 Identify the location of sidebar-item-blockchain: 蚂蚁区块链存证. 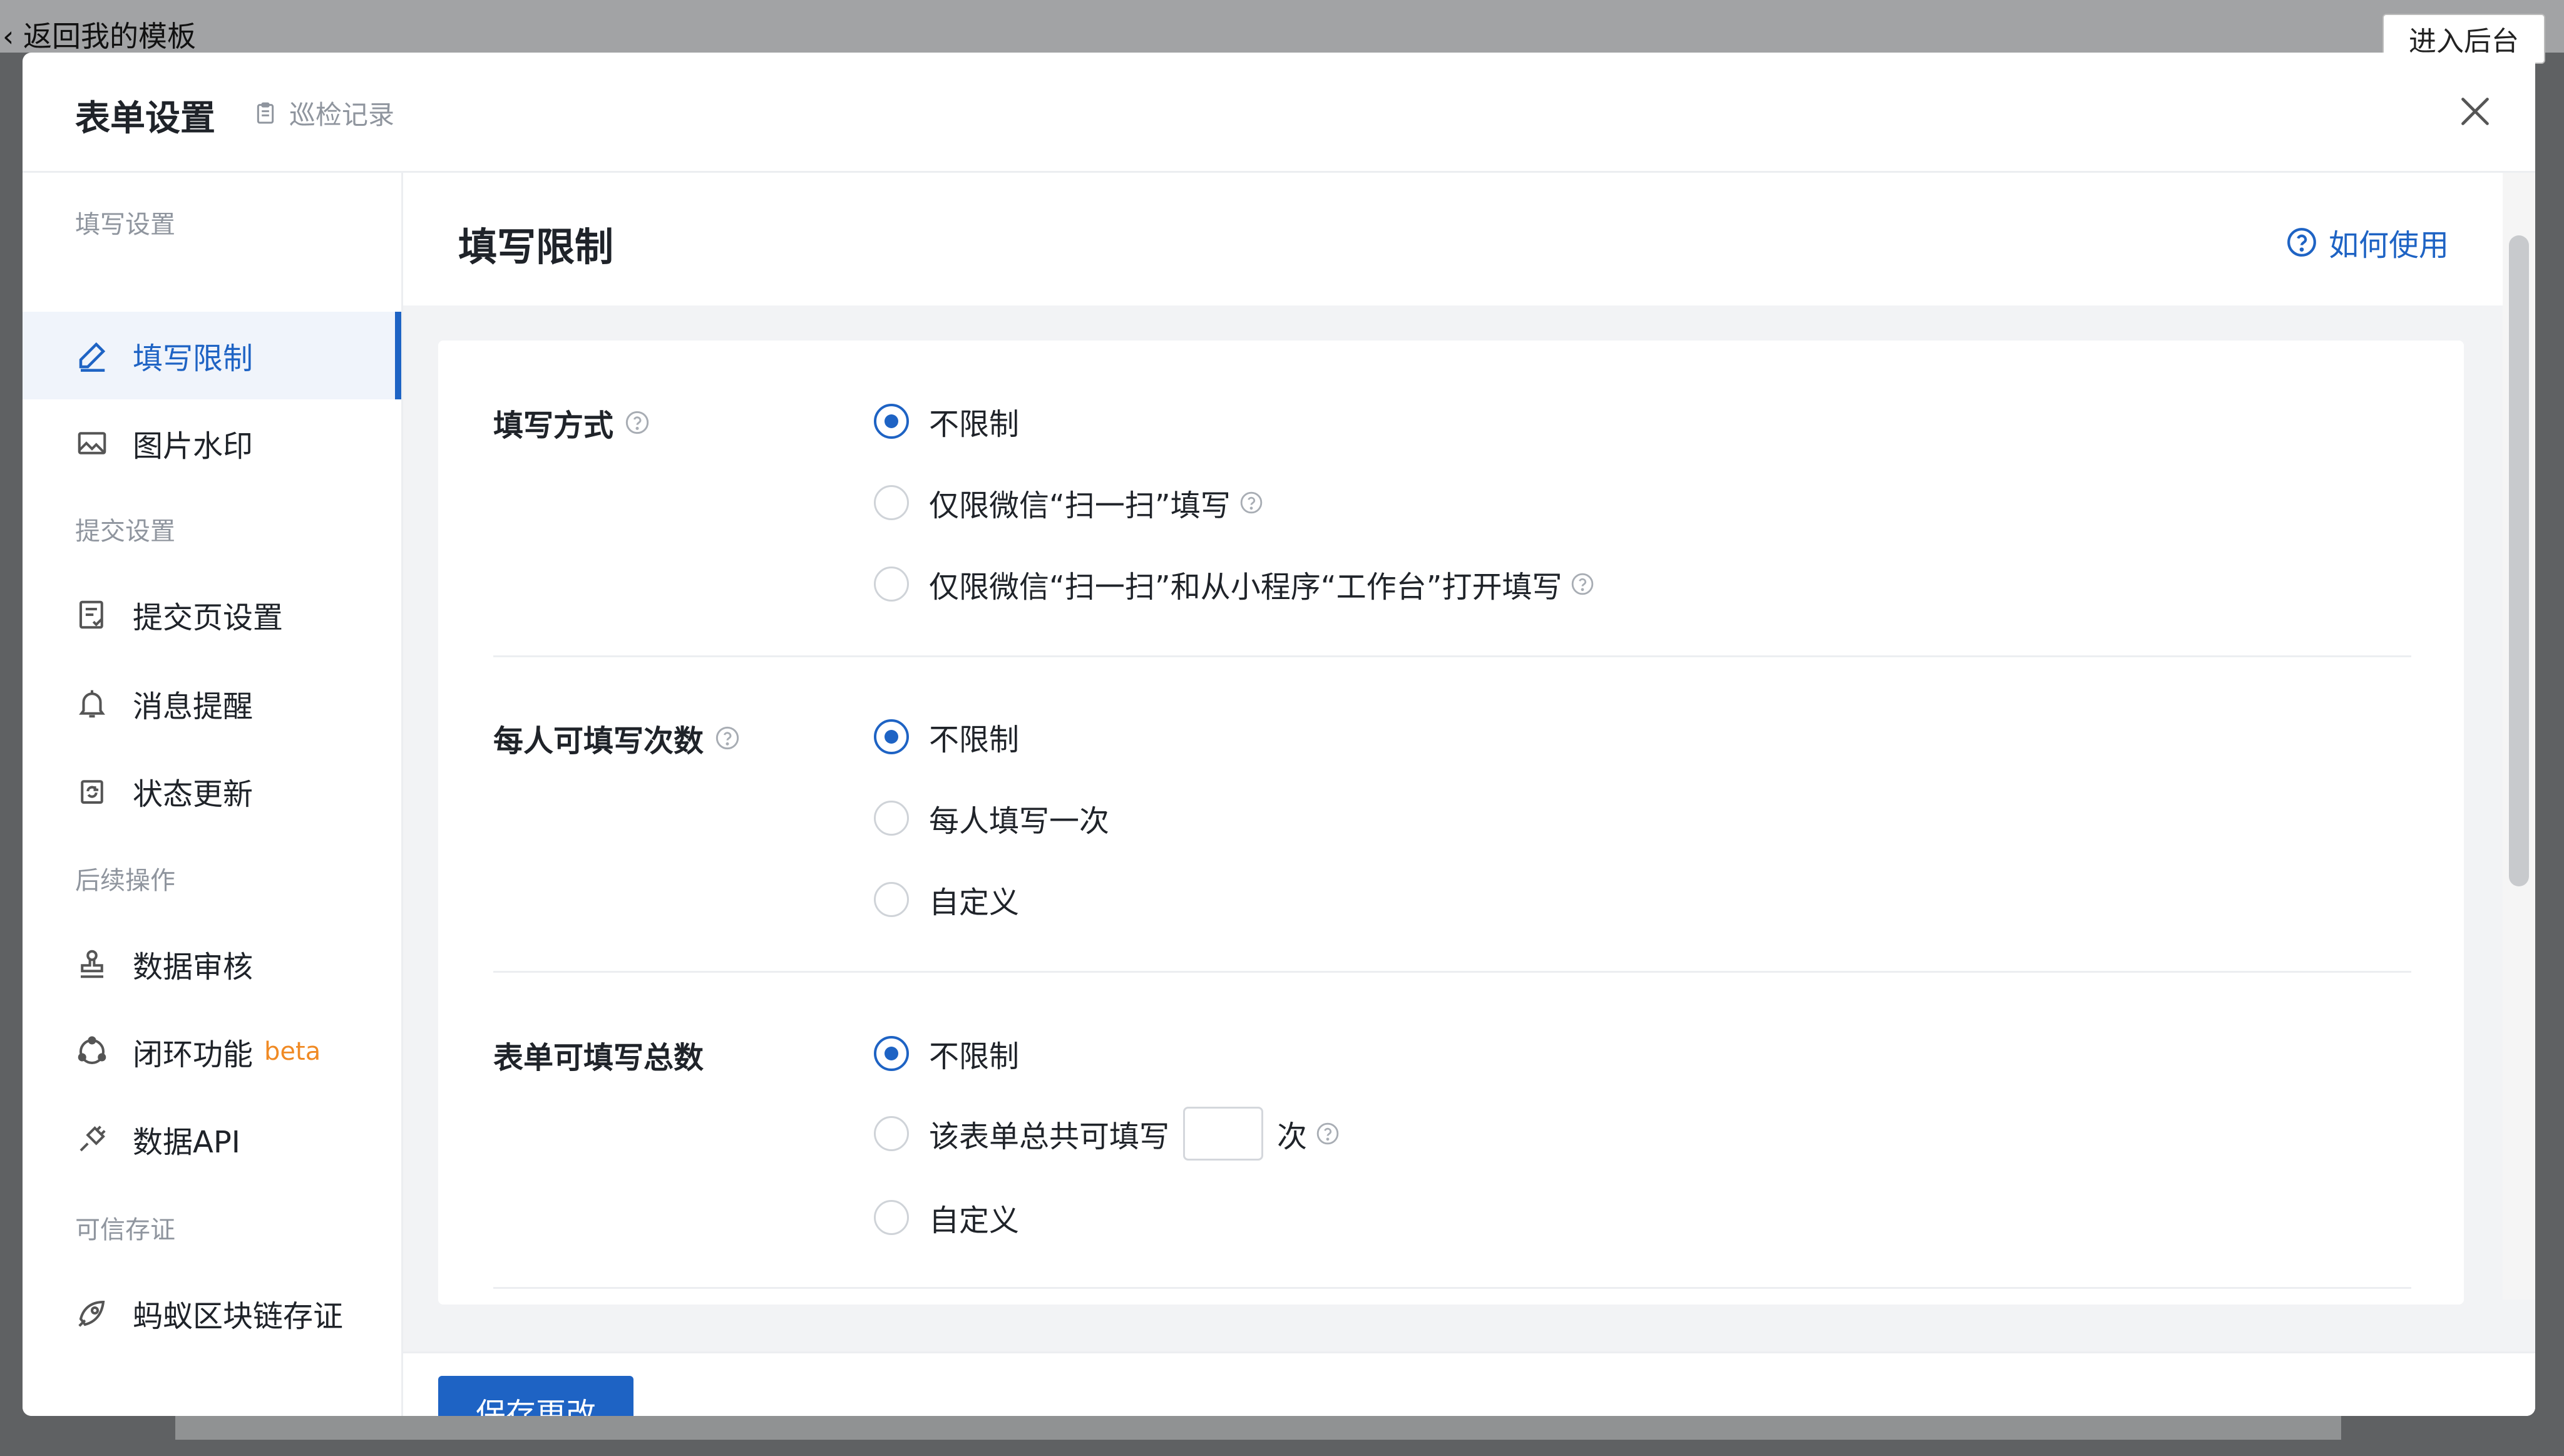
(212, 1313).